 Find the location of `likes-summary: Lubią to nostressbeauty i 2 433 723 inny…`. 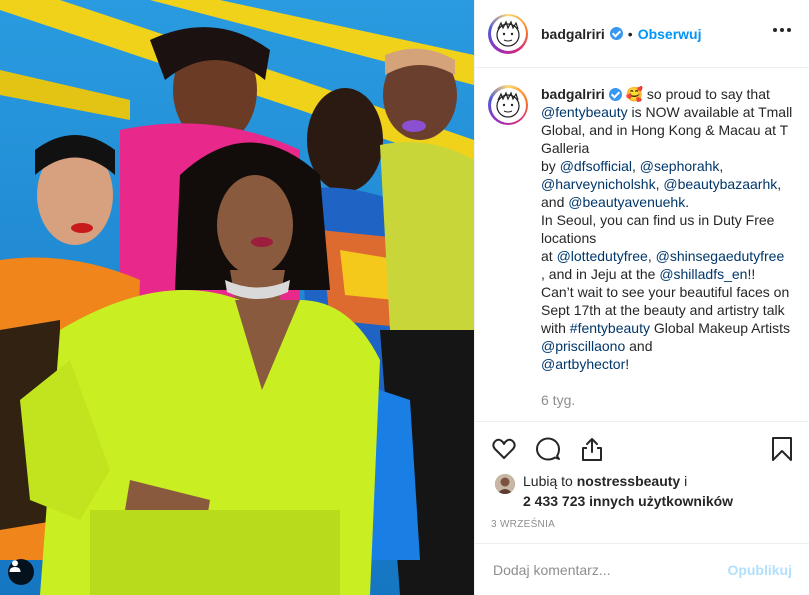

likes-summary: Lubią to nostressbeauty i 2 433 723 inny… is located at coordinates (614, 491).